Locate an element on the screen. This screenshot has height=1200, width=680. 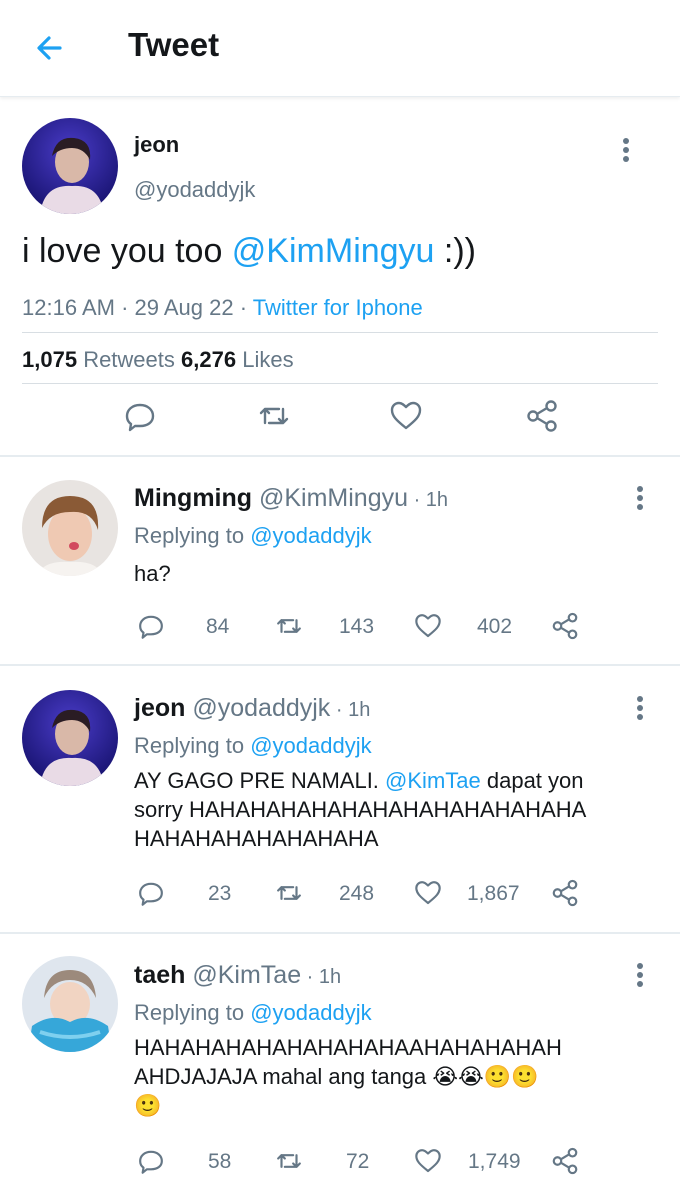
back-button is located at coordinates (50, 48).